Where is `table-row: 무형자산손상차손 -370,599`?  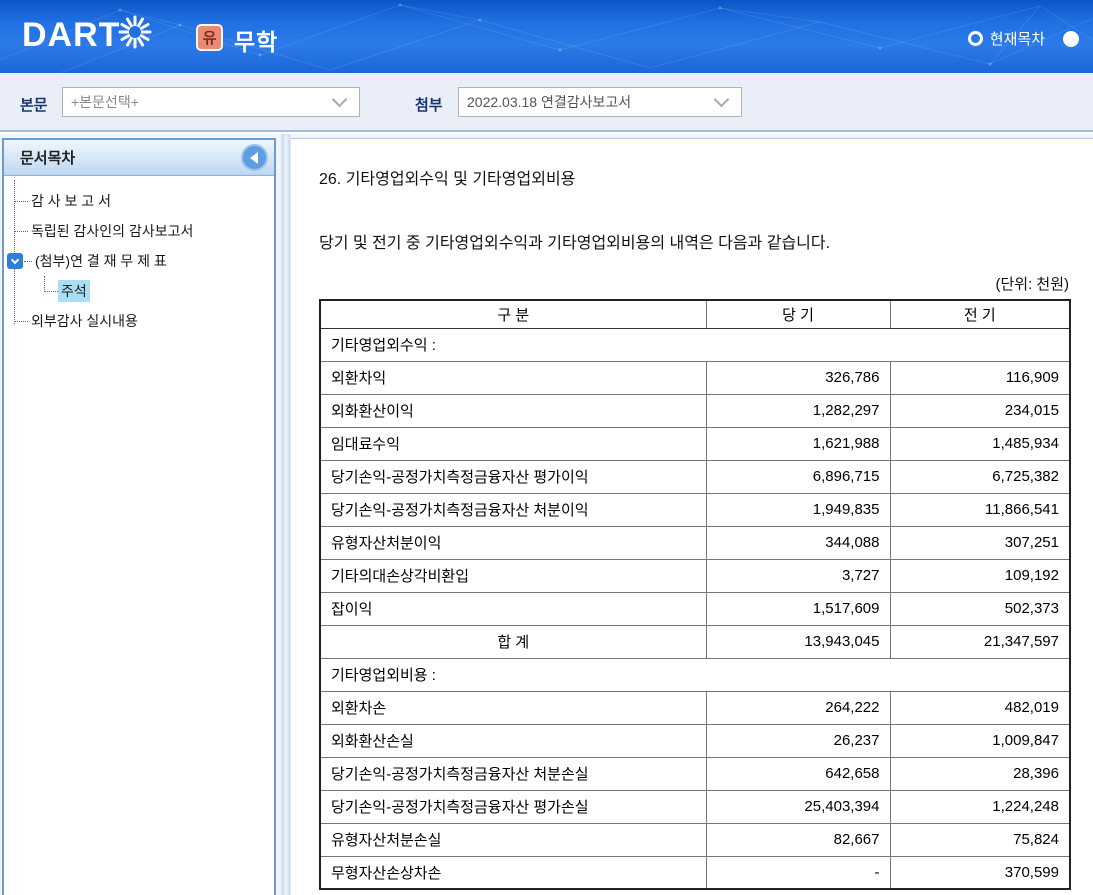
table-row: 무형자산손상차손 -370,599 is located at coordinates (695, 872).